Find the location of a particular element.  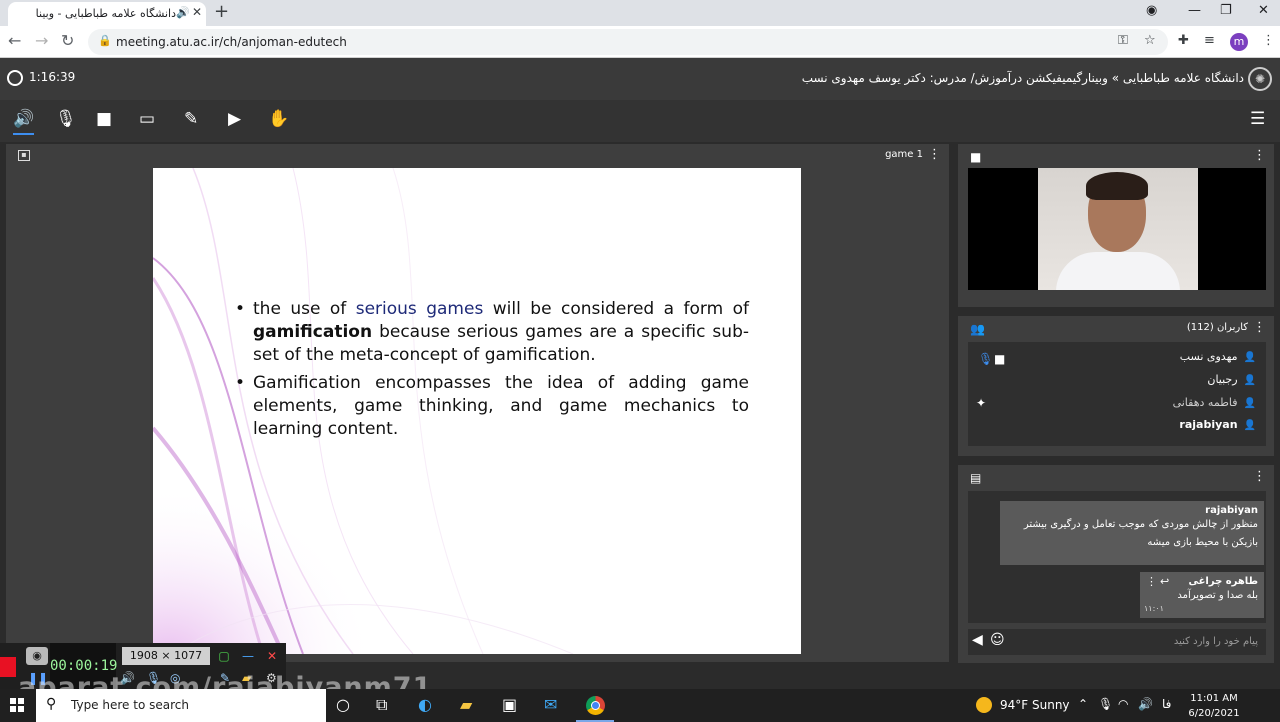

url-text: meeting.atu.ac.ir/ch/anjoman-edutech is located at coordinates (231, 42).